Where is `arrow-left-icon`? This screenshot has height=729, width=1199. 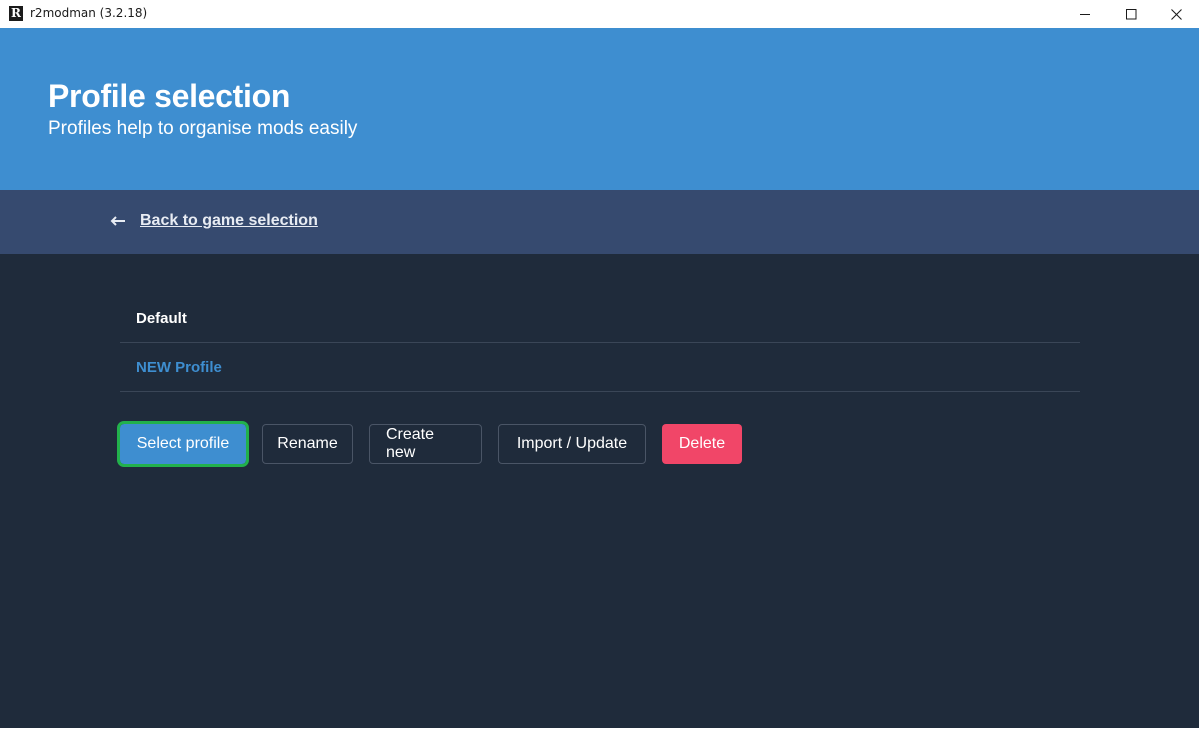 arrow-left-icon is located at coordinates (118, 221).